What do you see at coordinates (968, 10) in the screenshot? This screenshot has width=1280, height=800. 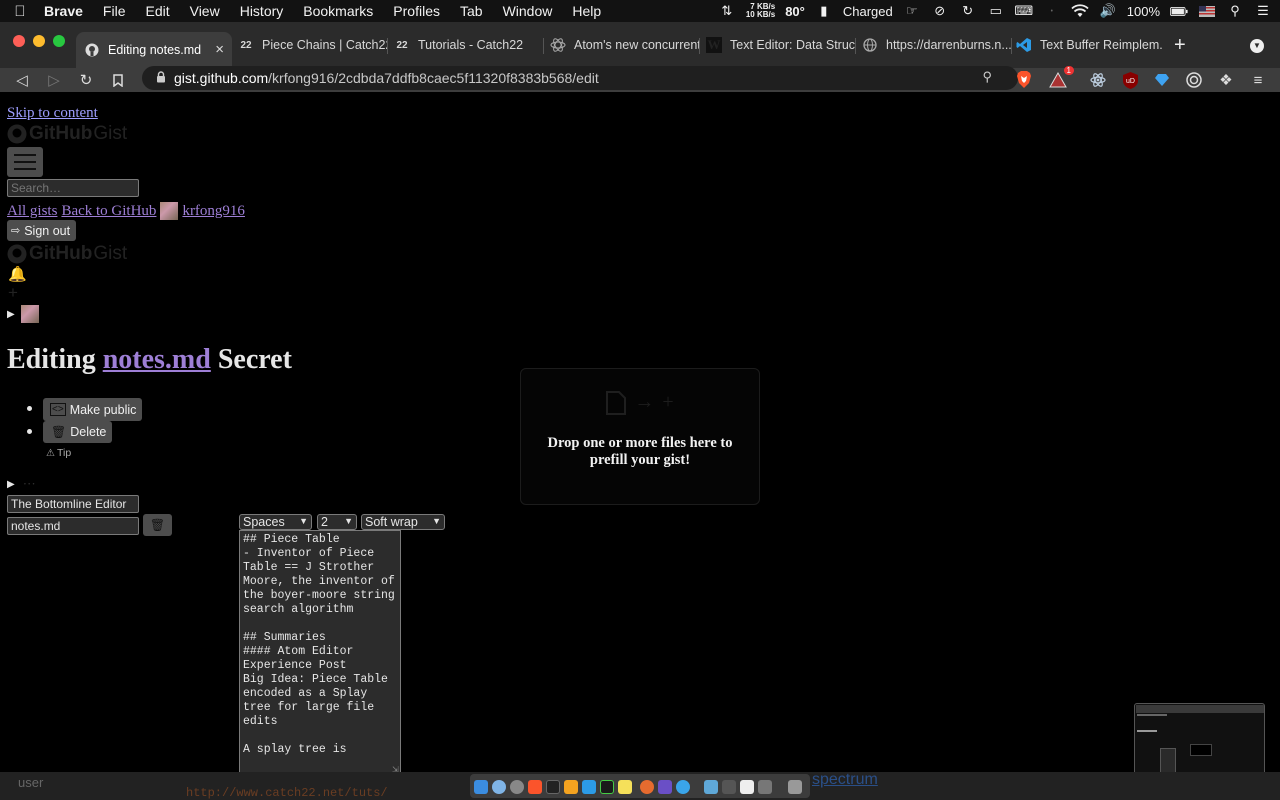 I see `time-machine-icon: ↻` at bounding box center [968, 10].